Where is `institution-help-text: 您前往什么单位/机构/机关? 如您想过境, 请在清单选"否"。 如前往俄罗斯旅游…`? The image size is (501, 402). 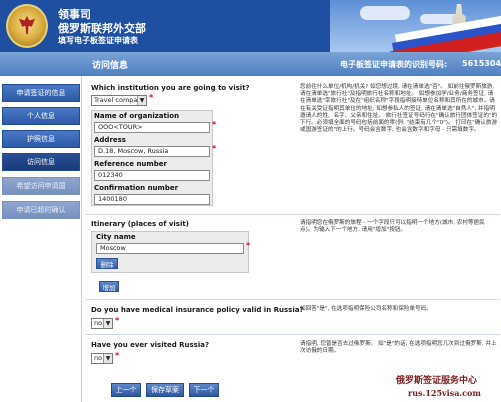 institution-help-text: 您前往什么单位/机构/机关? 如您想过境, 请在清单选"否"。 如前往俄罗斯旅游… is located at coordinates (399, 109).